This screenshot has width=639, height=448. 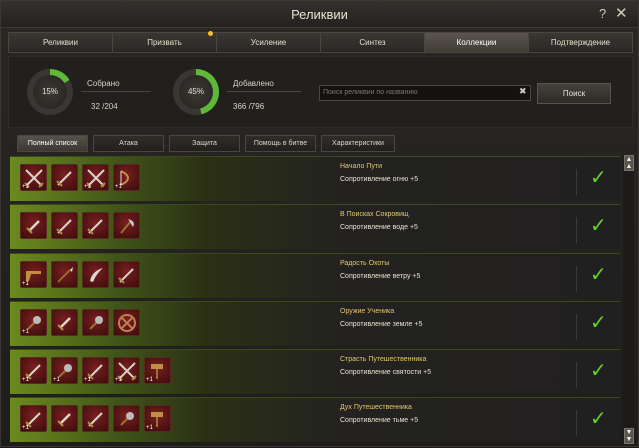 What do you see at coordinates (204, 143) in the screenshot?
I see `filter-defense: Защита` at bounding box center [204, 143].